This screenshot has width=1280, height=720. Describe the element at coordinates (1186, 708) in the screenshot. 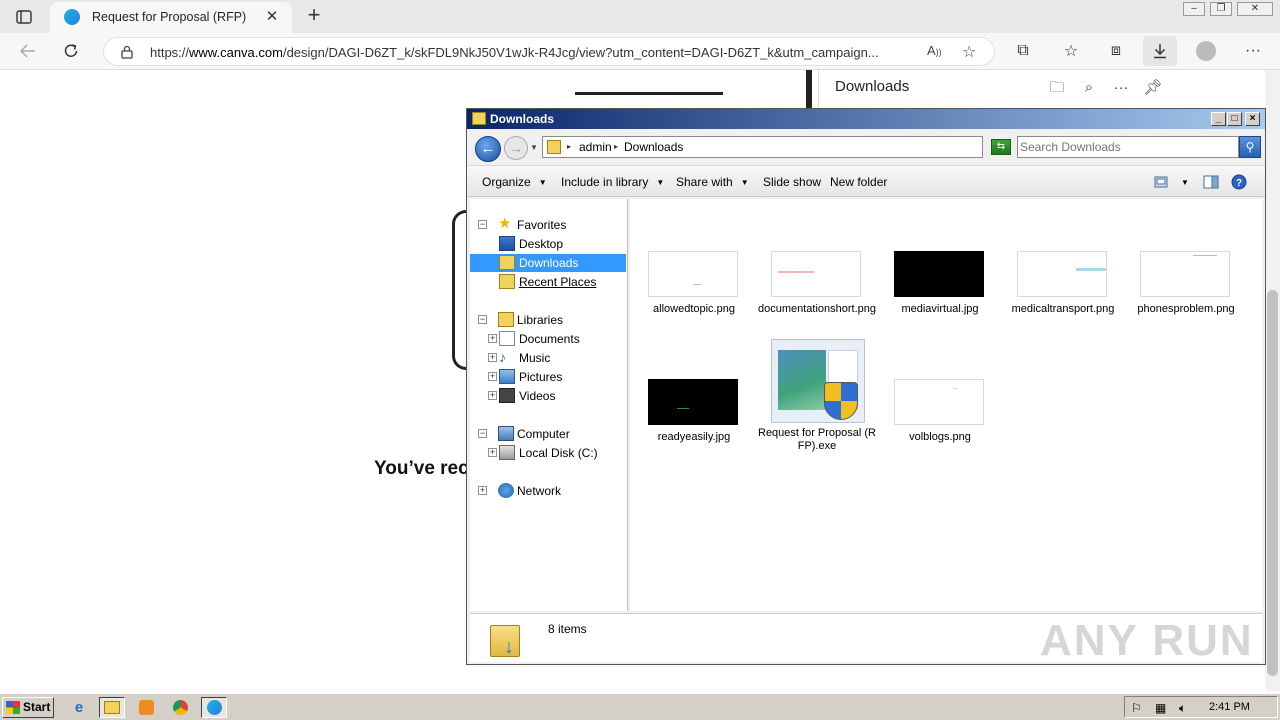

I see `volume-icon: 🔈︎` at that location.